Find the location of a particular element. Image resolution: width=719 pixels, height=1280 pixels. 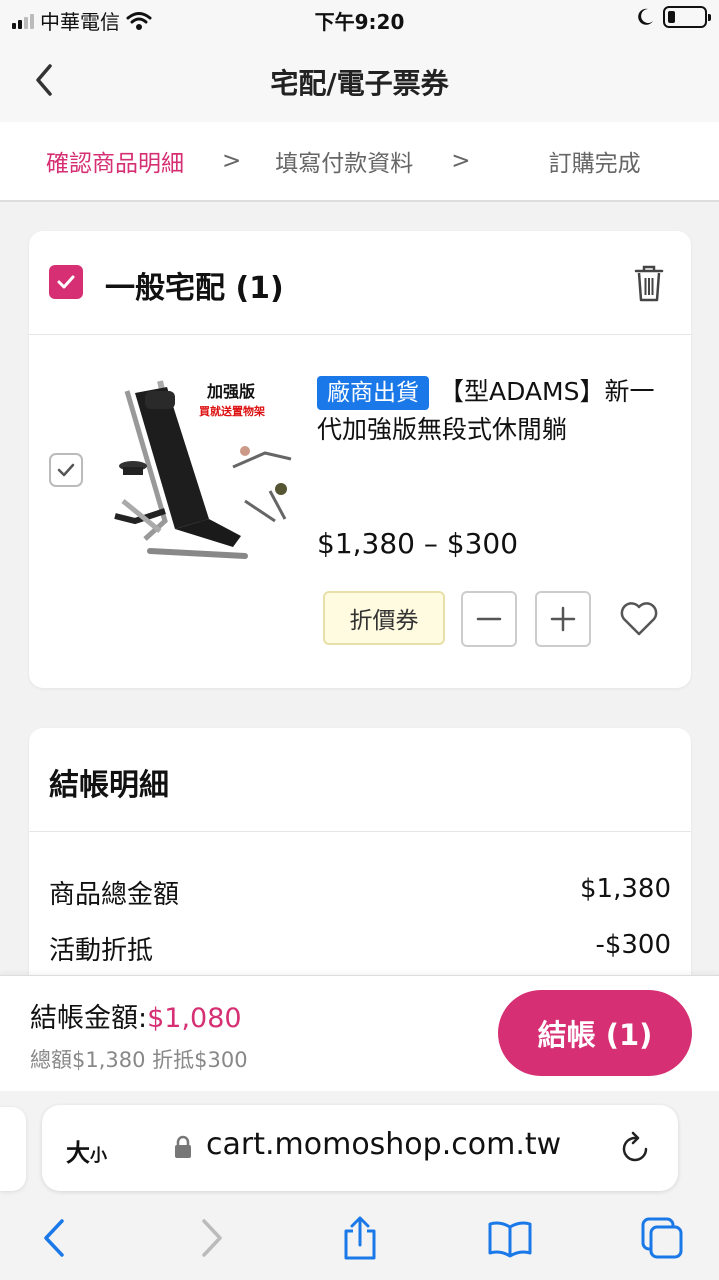

summary-row: 商品總金額 $1,380 is located at coordinates (360, 892).